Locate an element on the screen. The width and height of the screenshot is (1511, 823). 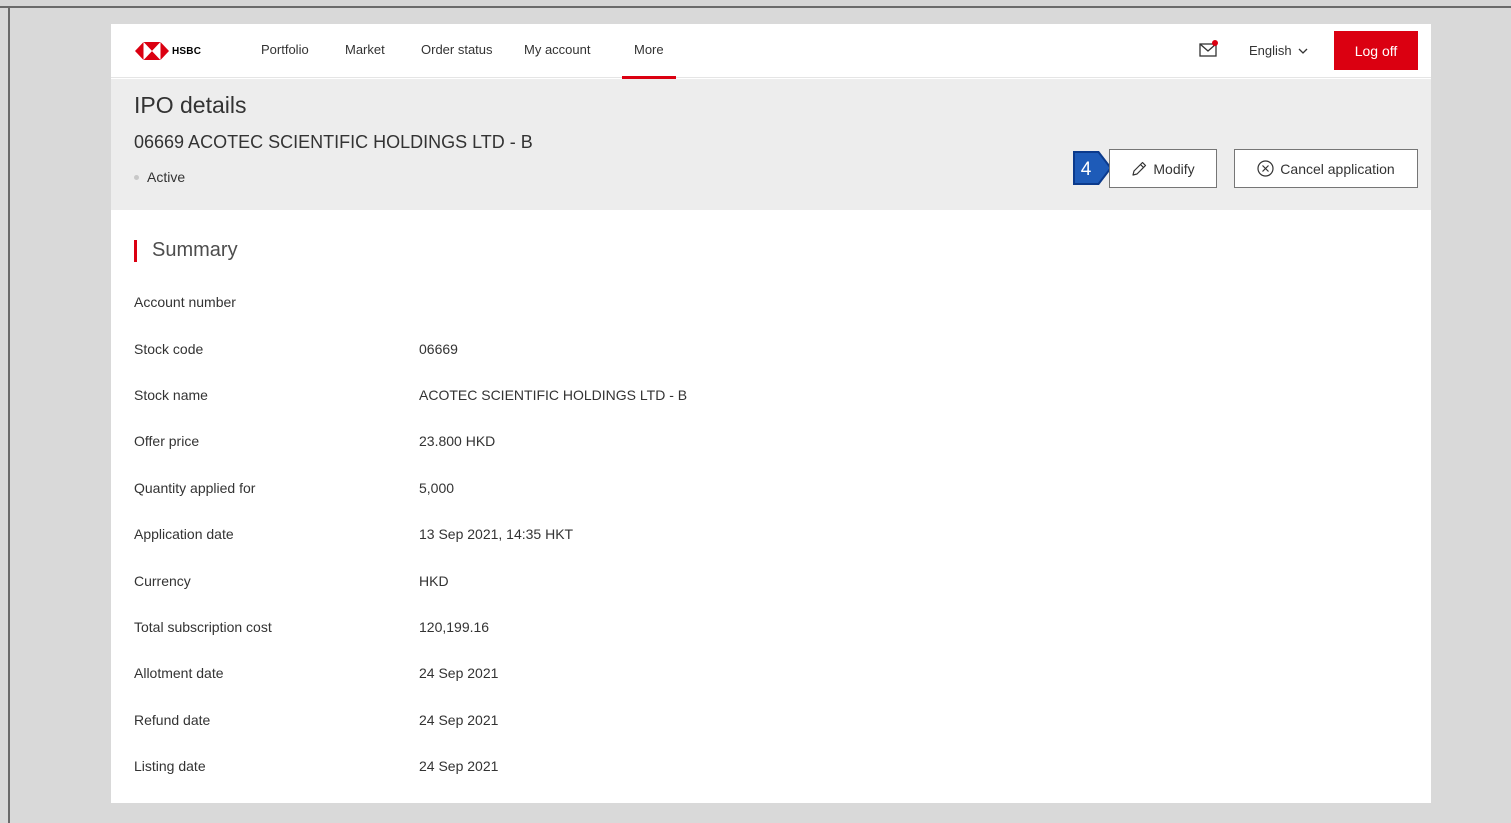
nav-portfolio: Portfolio is located at coordinates (285, 49).